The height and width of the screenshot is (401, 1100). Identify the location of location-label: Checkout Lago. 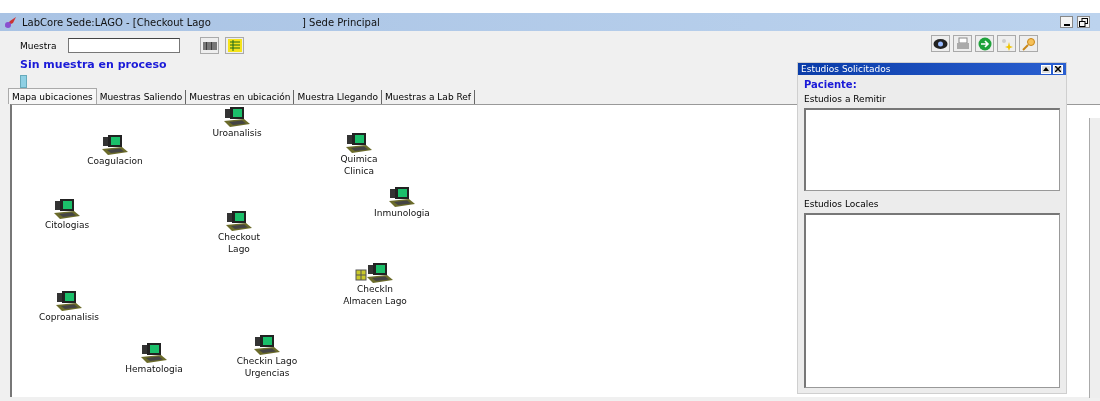
(239, 243).